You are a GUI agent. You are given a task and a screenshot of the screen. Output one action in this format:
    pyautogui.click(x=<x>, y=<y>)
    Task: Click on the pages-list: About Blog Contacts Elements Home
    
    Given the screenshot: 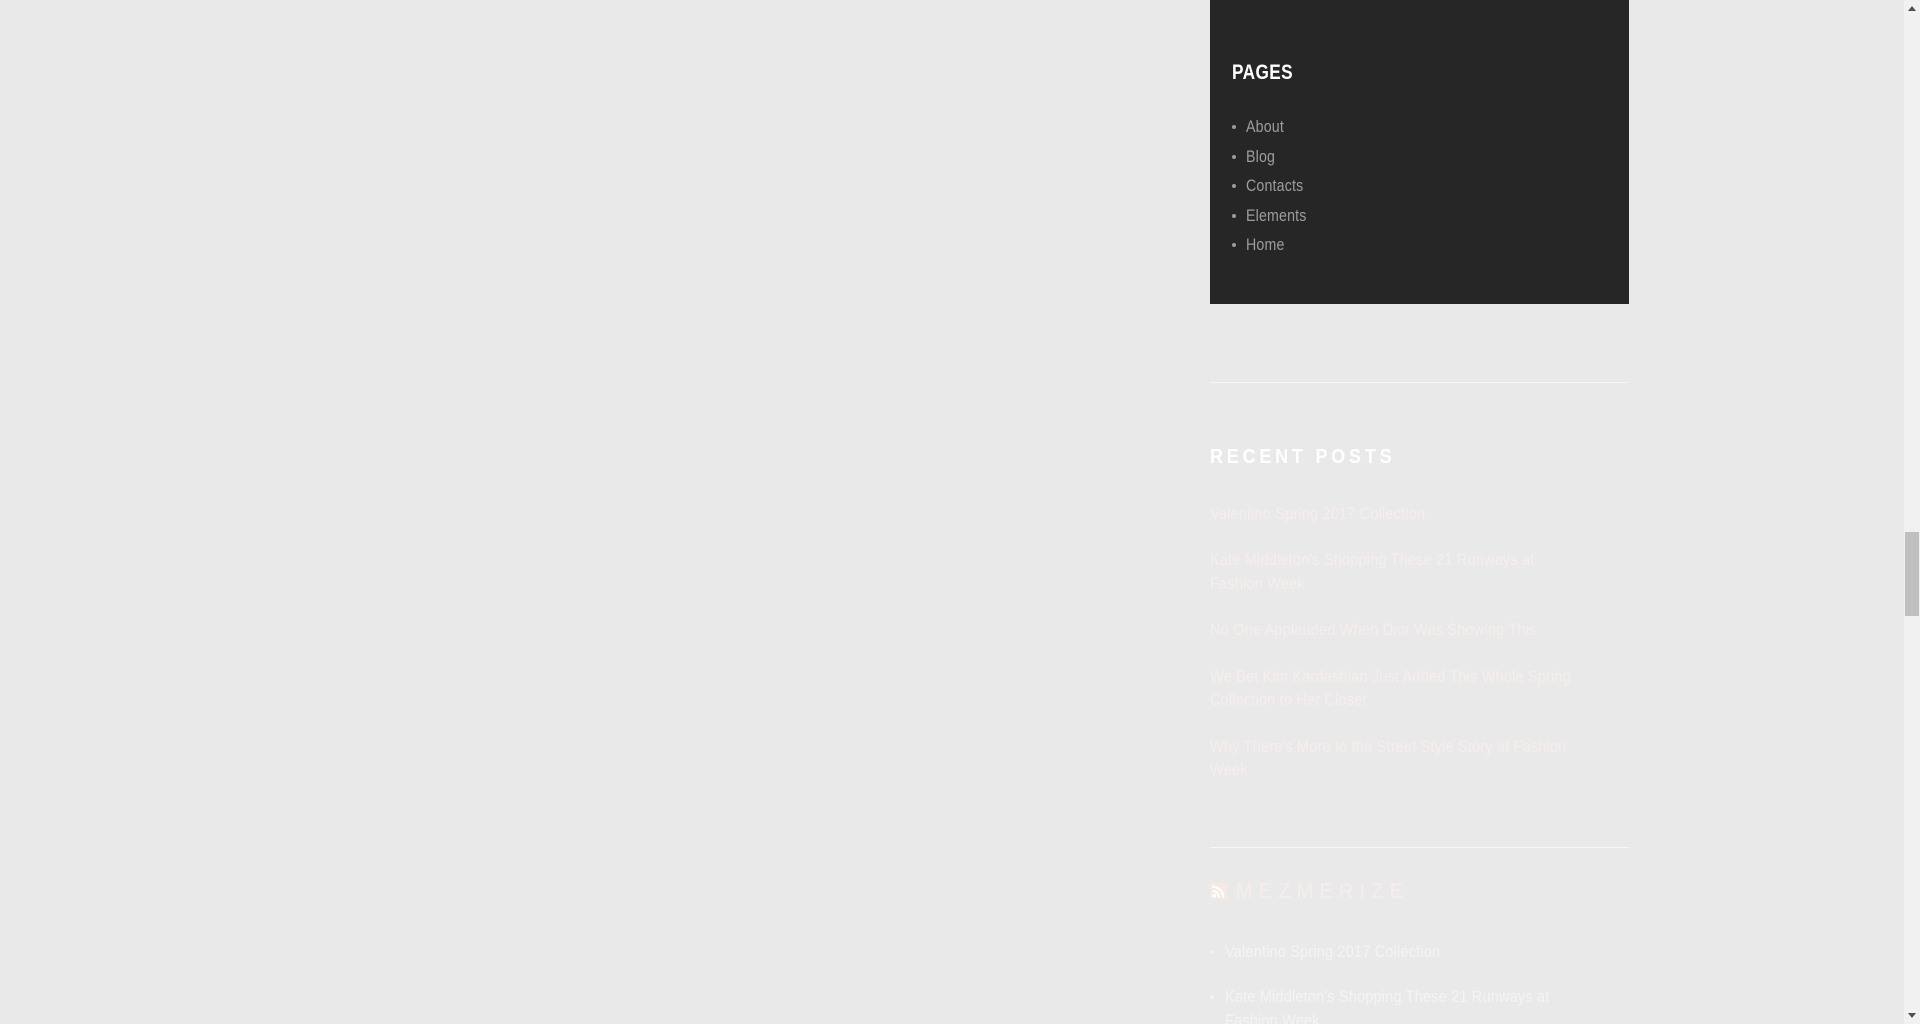 What is the action you would take?
    pyautogui.click(x=1420, y=186)
    